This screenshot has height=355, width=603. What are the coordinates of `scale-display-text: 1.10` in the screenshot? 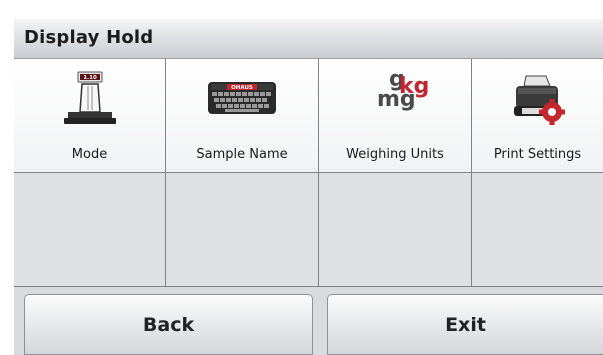 It's located at (90, 78).